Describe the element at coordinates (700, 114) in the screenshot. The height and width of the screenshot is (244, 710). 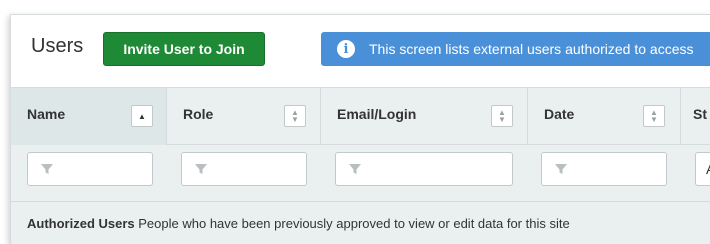
I see `column-label-status: St` at that location.